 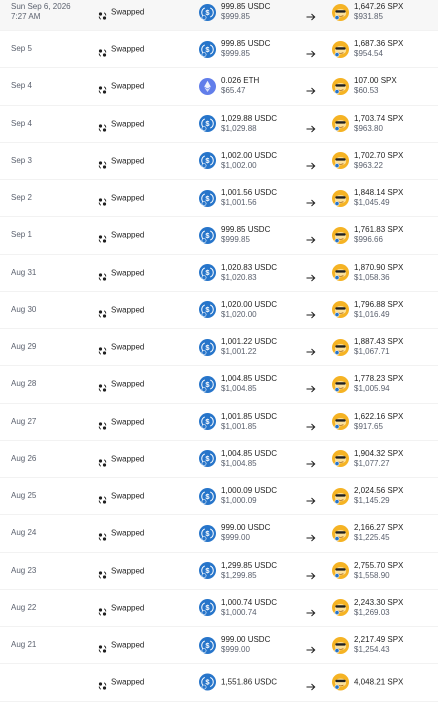 What do you see at coordinates (249, 416) in the screenshot?
I see `sent-amount: 1,001.85 USDC` at bounding box center [249, 416].